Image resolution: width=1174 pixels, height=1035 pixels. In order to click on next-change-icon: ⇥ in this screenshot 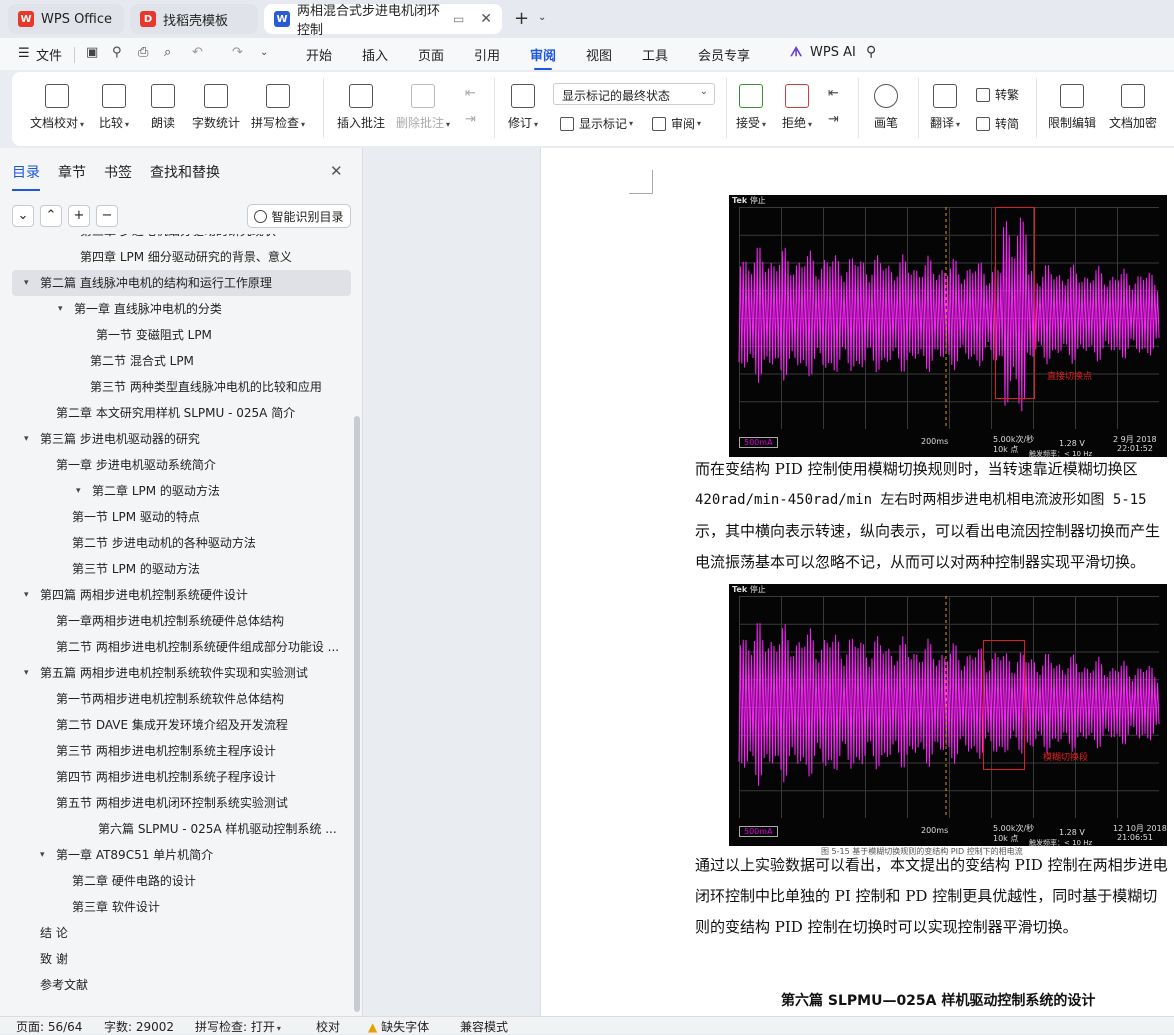, I will do `click(833, 119)`.